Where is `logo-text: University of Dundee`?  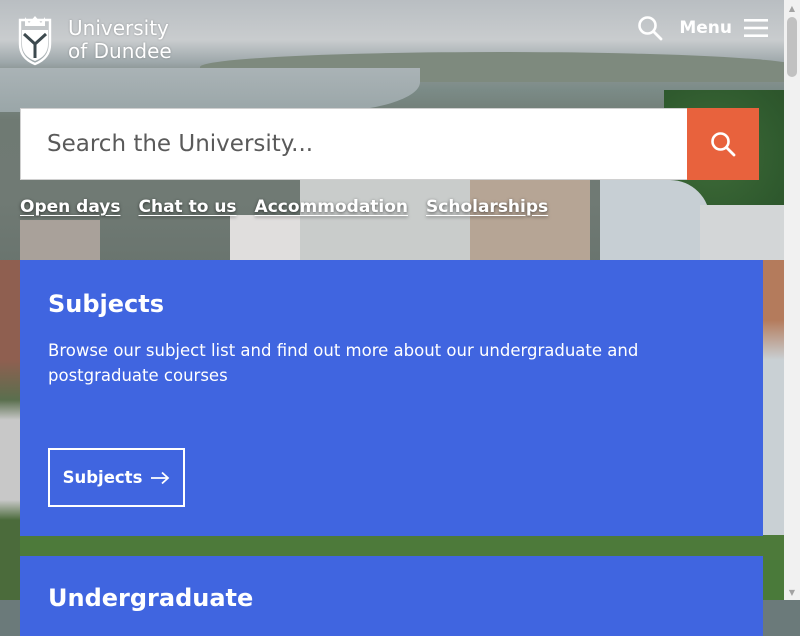
logo-text: University of Dundee is located at coordinates (120, 40).